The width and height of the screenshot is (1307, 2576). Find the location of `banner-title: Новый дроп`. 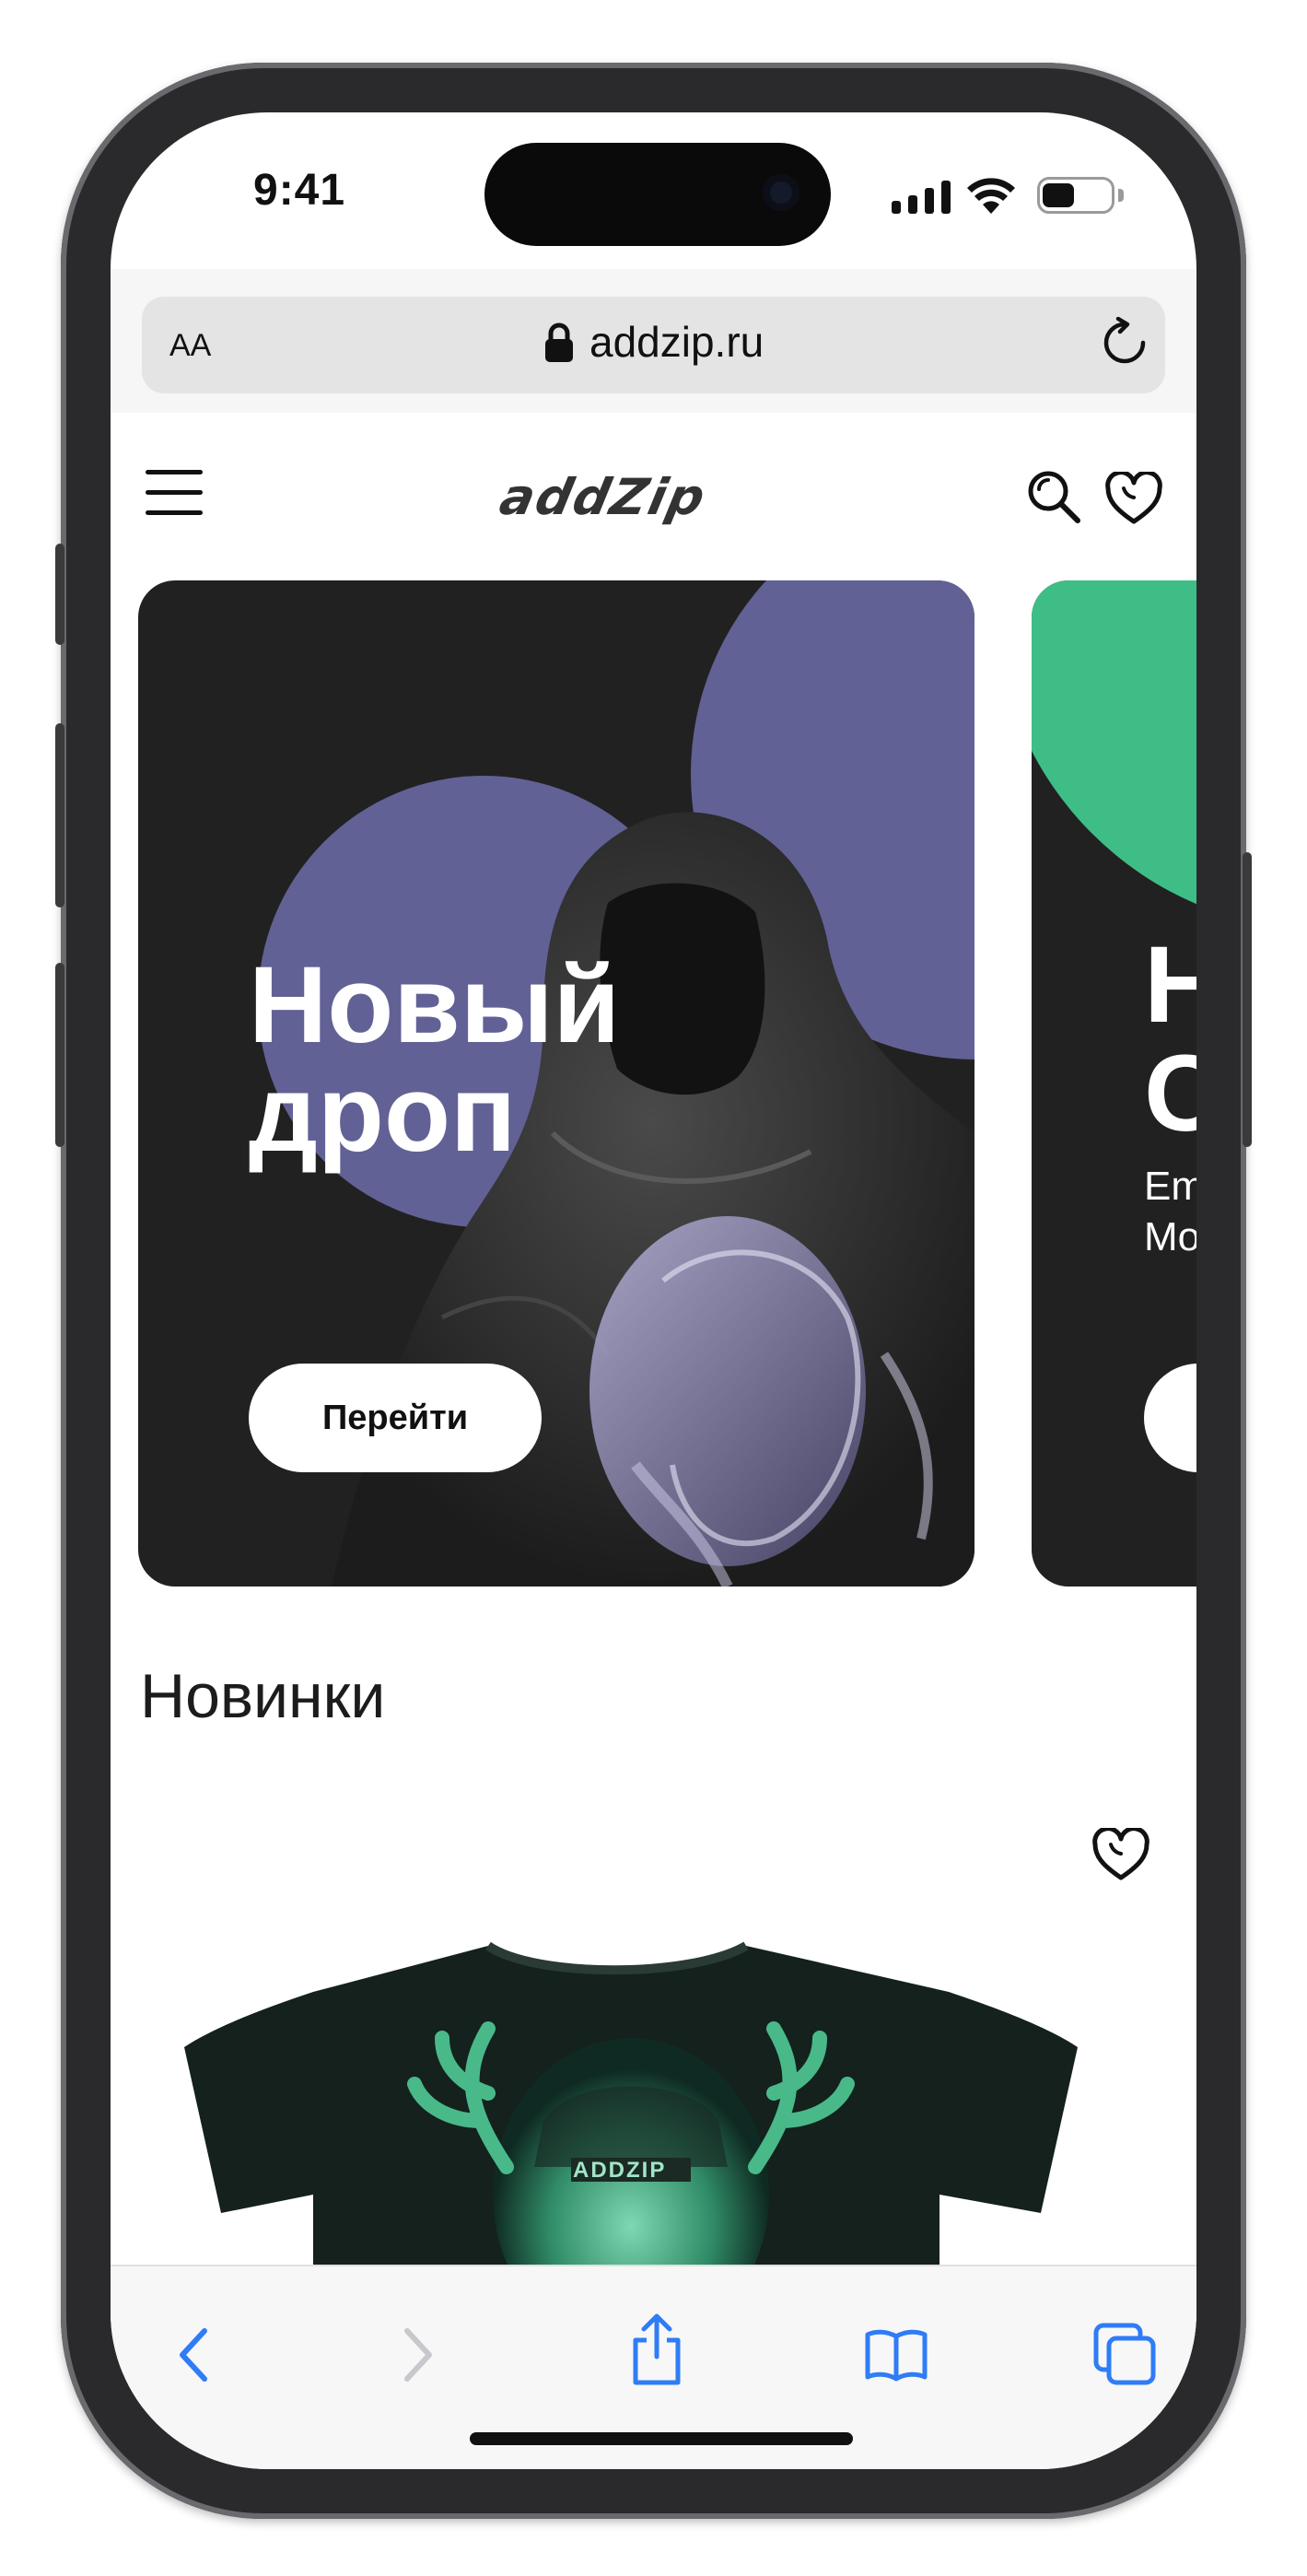

banner-title: Новый дроп is located at coordinates (435, 1059).